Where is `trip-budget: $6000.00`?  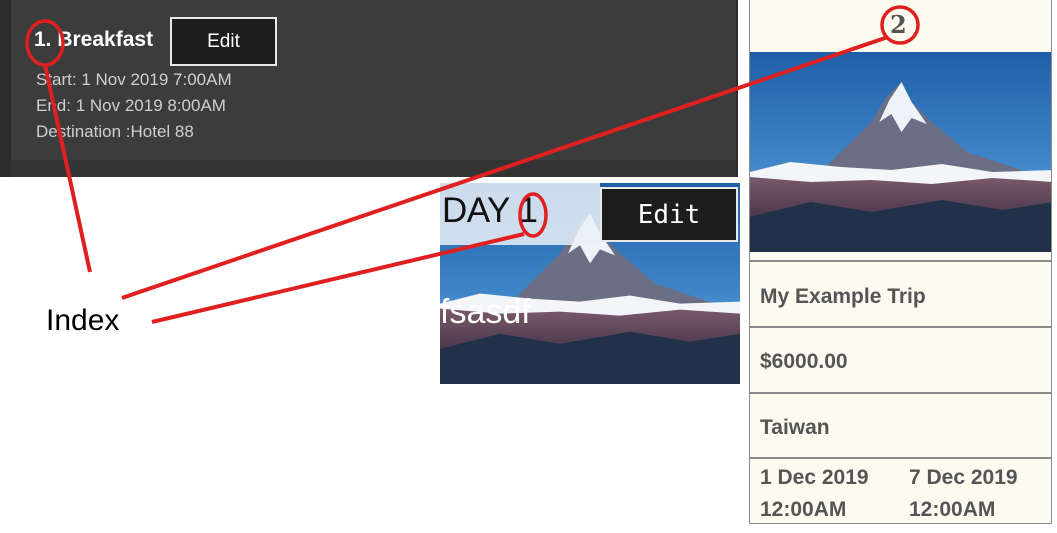 trip-budget: $6000.00 is located at coordinates (804, 361).